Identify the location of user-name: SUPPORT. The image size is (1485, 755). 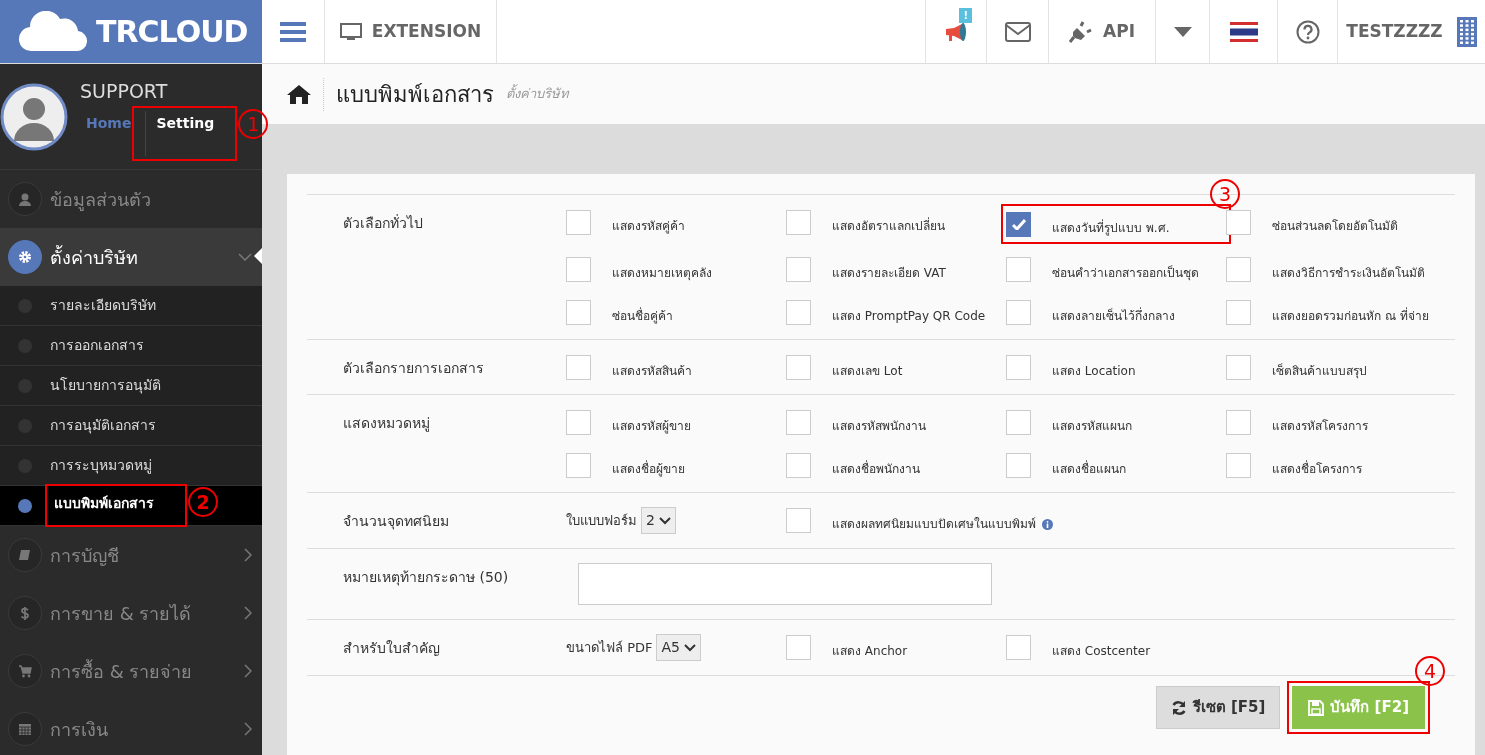
(124, 91).